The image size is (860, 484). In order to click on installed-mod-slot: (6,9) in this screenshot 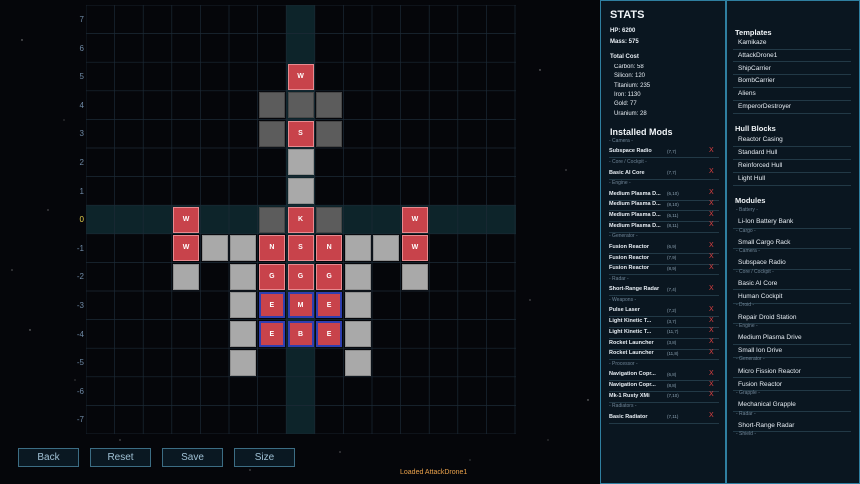, I will do `click(672, 247)`.